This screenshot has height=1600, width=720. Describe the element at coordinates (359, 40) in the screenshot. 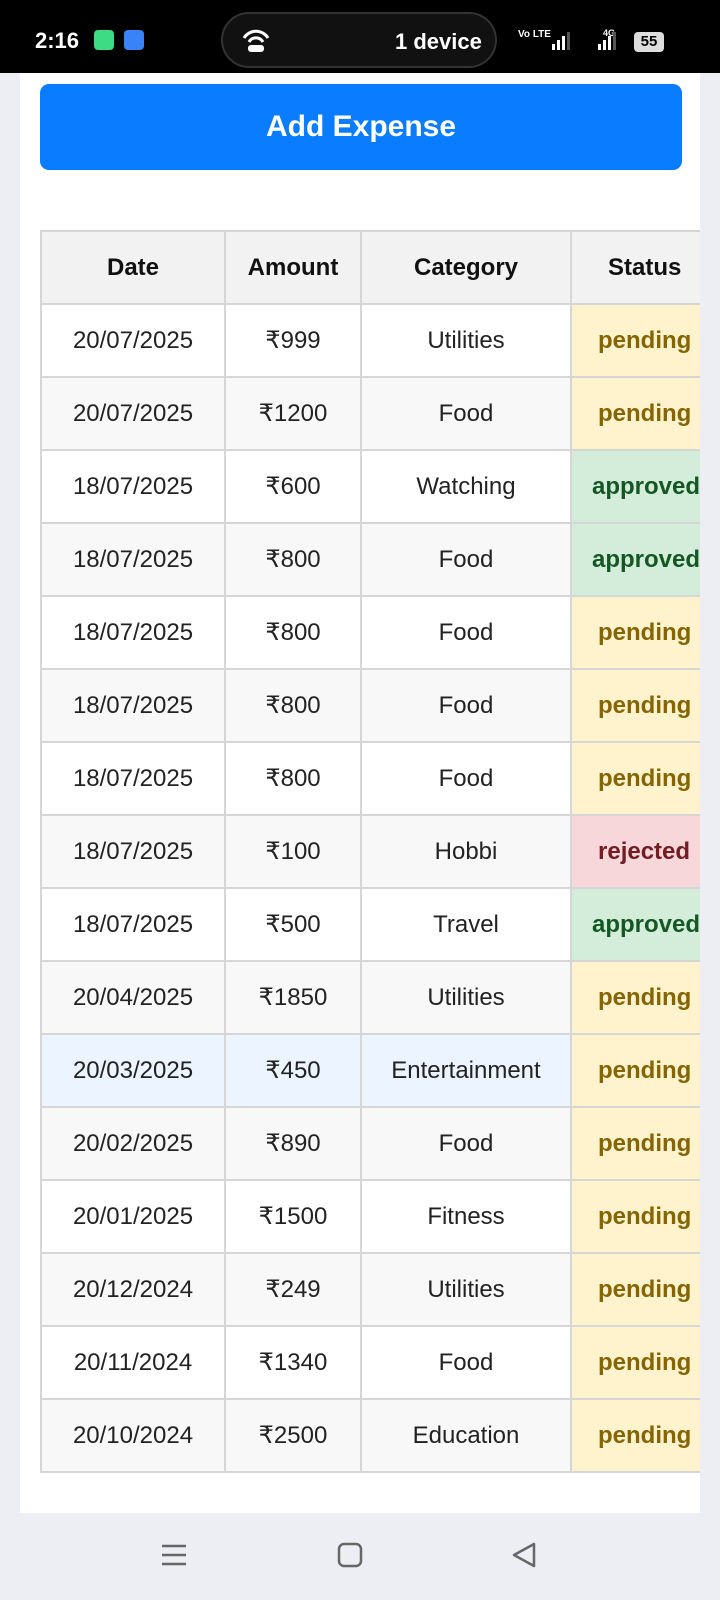

I see `hotspot-pill: 1 device` at that location.